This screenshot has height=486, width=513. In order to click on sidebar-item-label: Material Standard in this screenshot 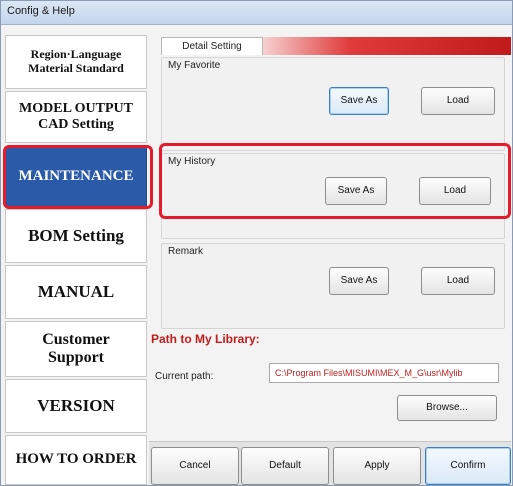, I will do `click(76, 68)`.